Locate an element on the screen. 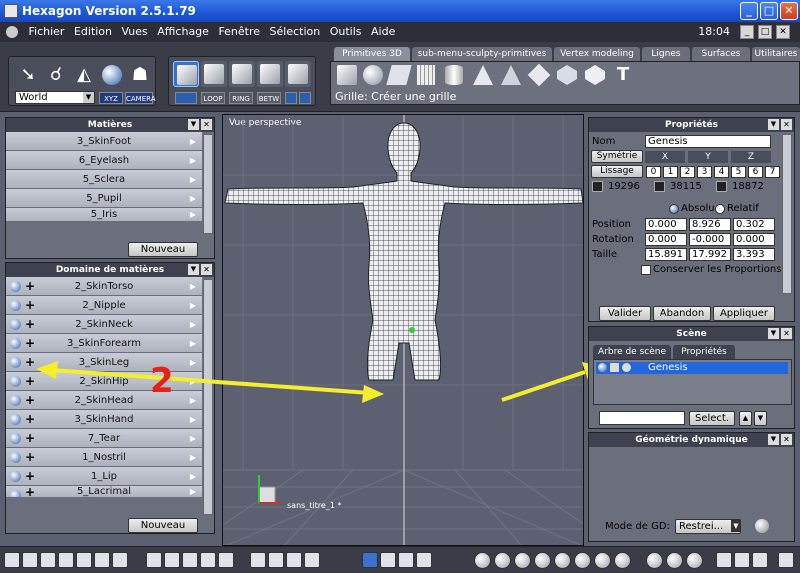  properties-panel-header: Propriétés ▼ ✕ is located at coordinates (691, 125).